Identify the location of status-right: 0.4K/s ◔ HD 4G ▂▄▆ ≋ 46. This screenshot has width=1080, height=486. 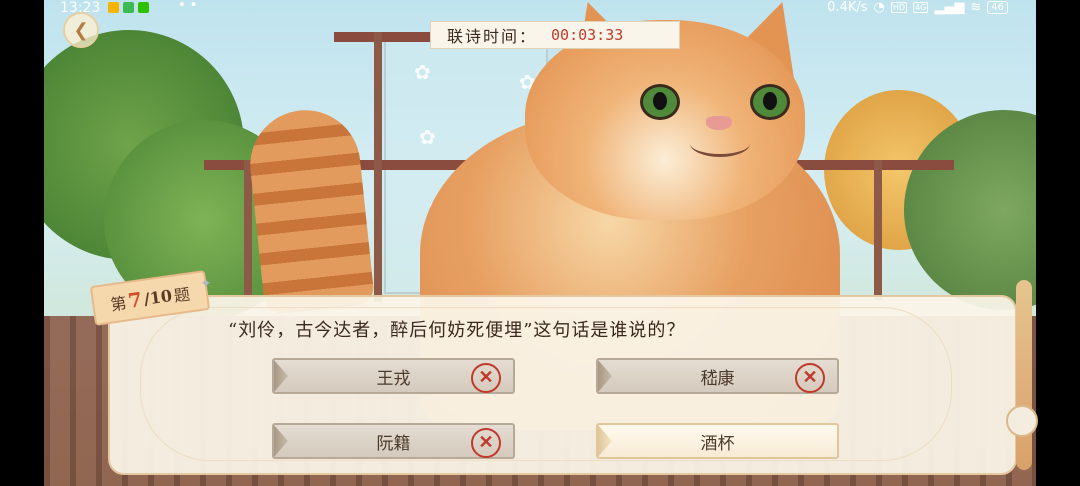
(917, 7).